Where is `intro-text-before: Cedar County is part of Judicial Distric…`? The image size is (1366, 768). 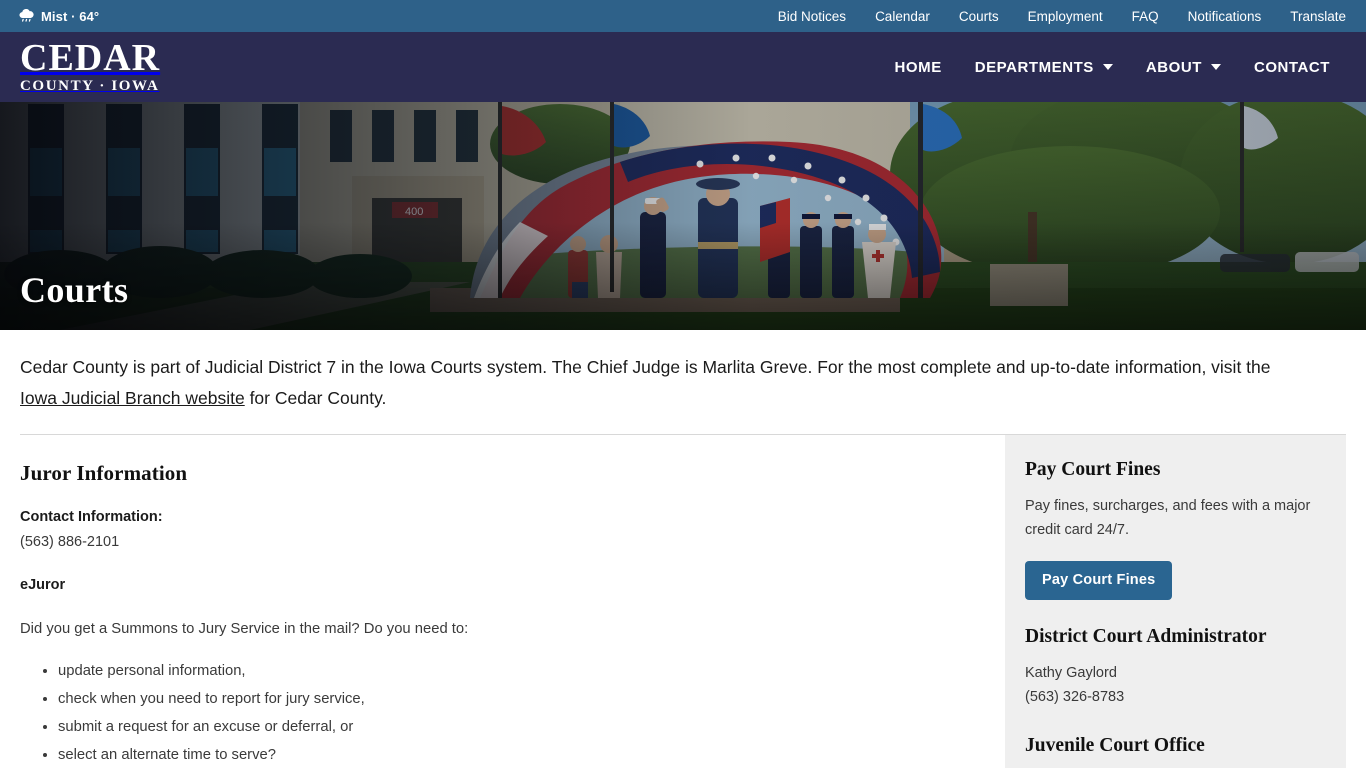 intro-text-before: Cedar County is part of Judicial Distric… is located at coordinates (645, 367).